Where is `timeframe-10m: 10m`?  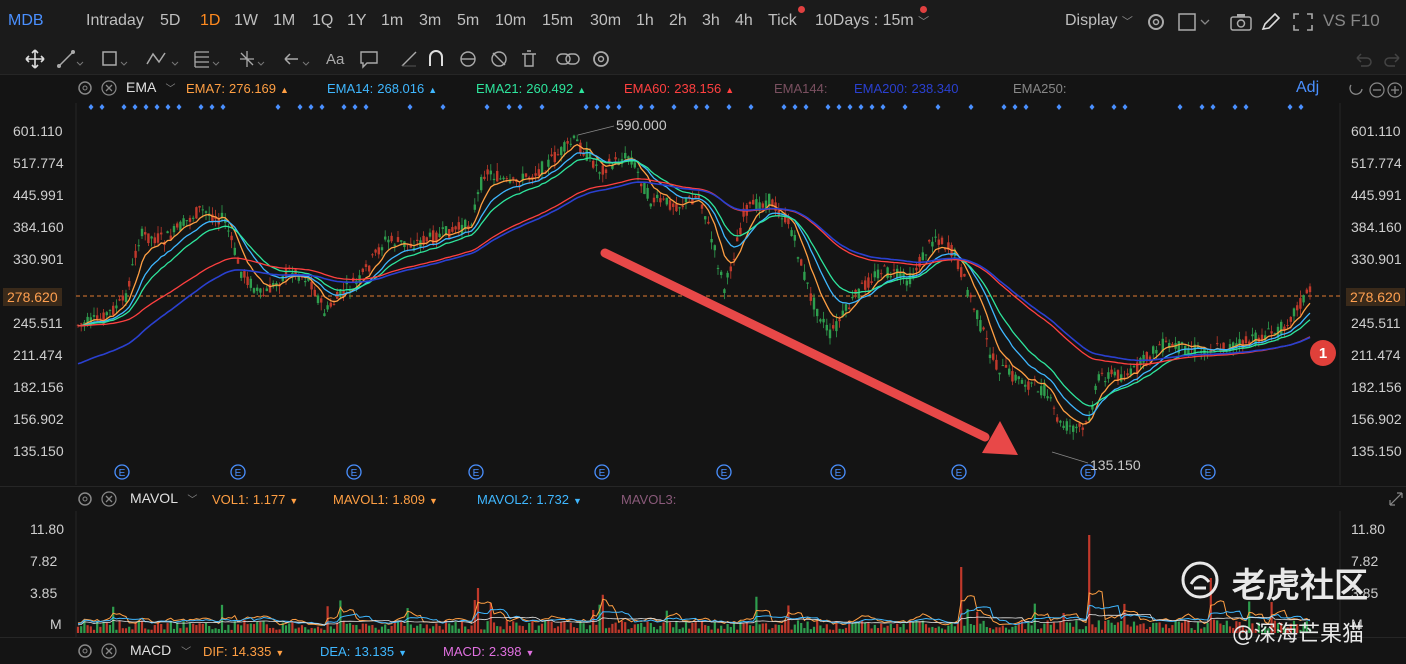
timeframe-10m: 10m is located at coordinates (510, 21).